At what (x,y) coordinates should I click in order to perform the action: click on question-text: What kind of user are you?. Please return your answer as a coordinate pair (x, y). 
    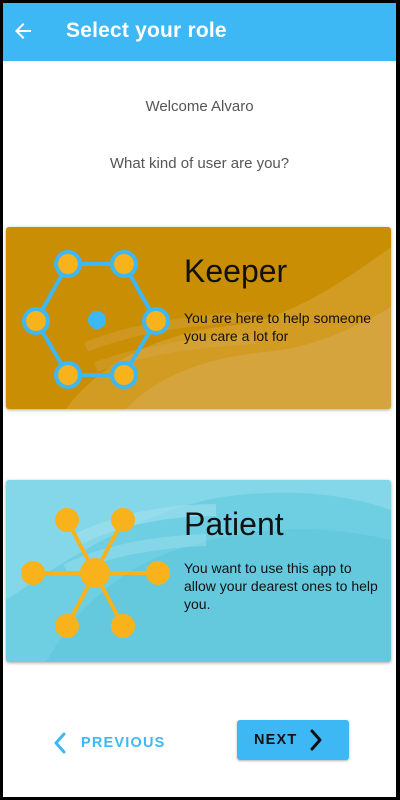
    Looking at the image, I should click on (199, 163).